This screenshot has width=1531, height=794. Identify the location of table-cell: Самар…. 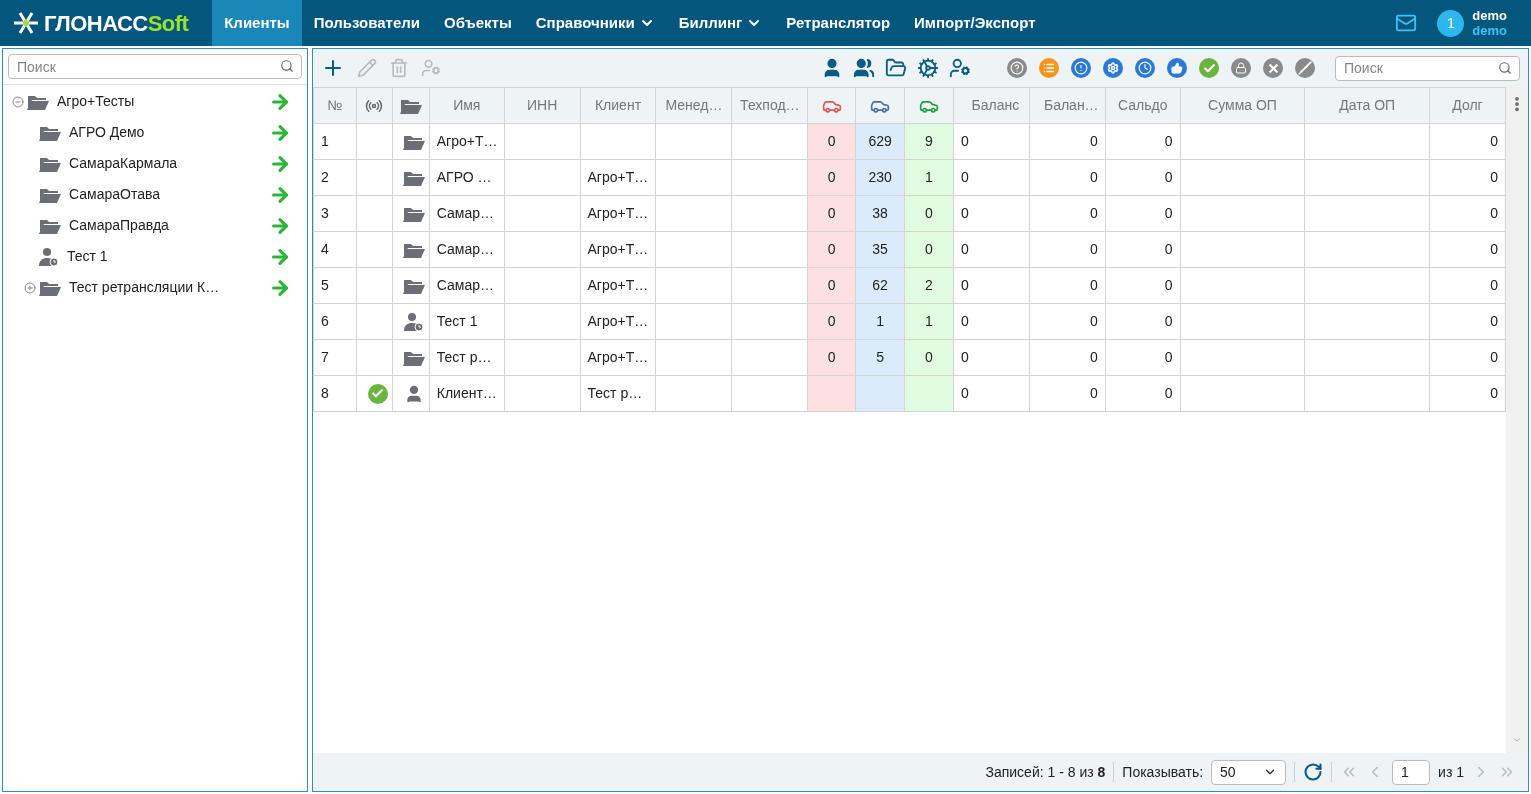
(467, 213).